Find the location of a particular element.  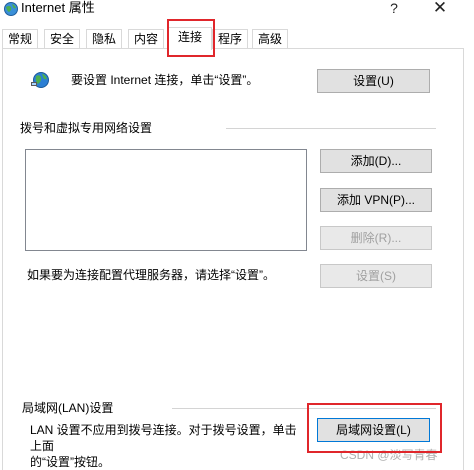

lan-group-label: 局域网(LAN)设置 is located at coordinates (68, 408).